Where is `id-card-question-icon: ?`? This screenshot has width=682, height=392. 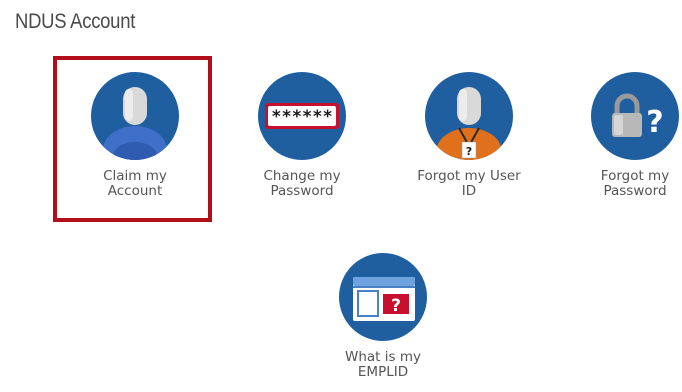 id-card-question-icon: ? is located at coordinates (383, 297).